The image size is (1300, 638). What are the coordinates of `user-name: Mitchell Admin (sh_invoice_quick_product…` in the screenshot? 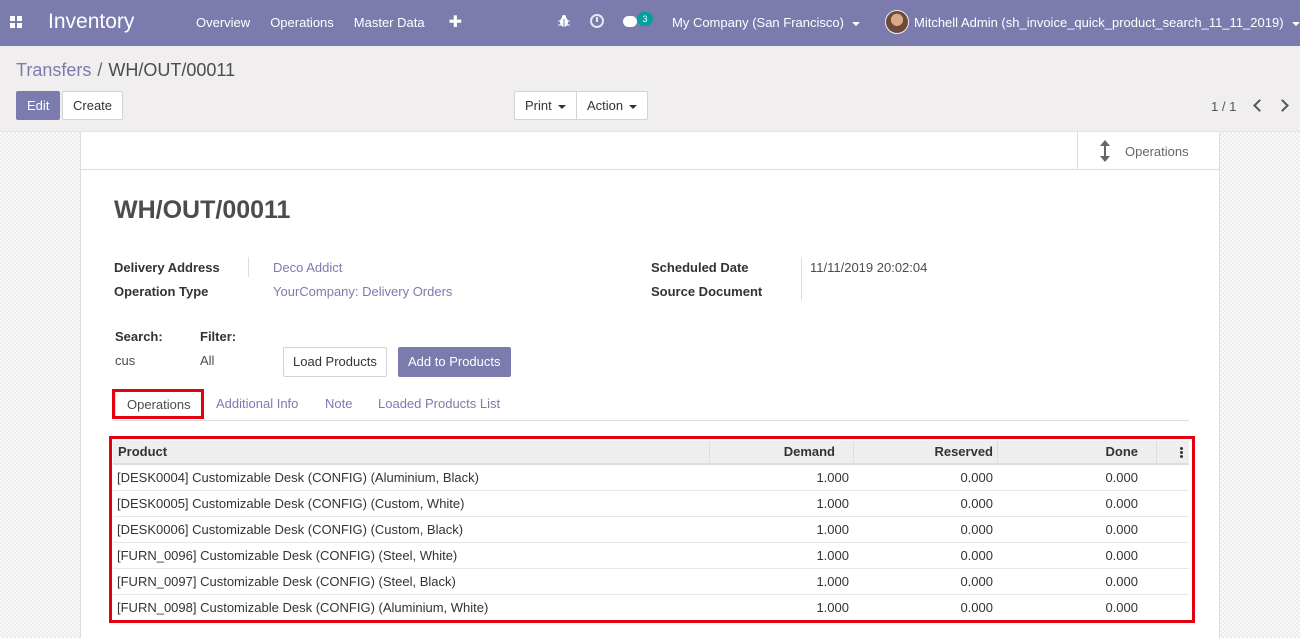 It's located at (1099, 22).